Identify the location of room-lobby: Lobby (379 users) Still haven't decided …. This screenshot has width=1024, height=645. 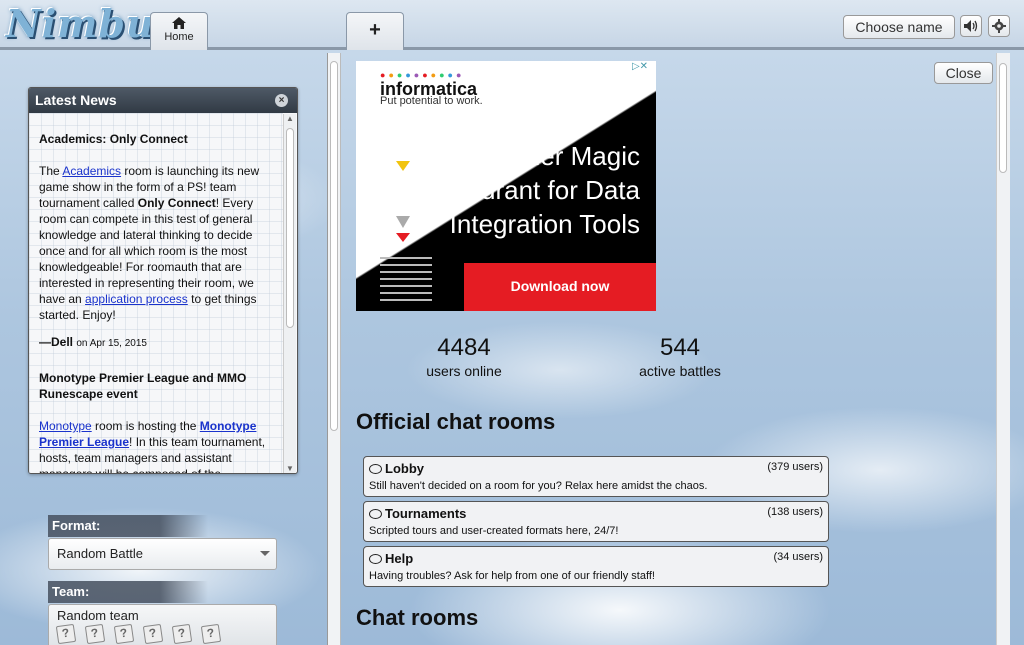
(596, 476).